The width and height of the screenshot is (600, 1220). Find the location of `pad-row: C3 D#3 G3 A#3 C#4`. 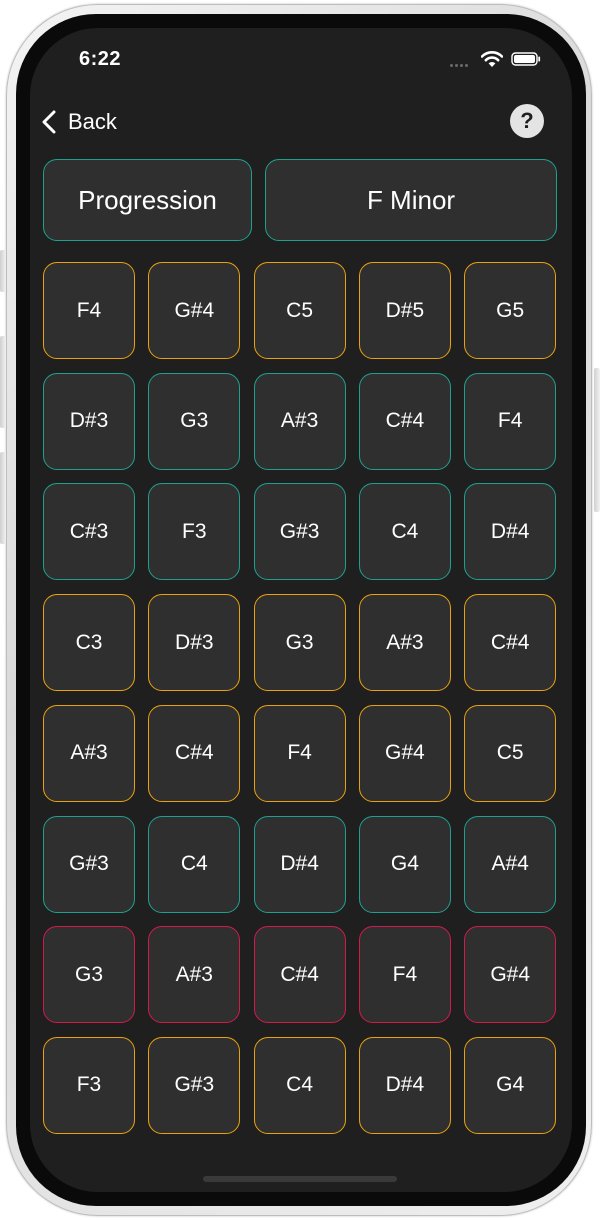

pad-row: C3 D#3 G3 A#3 C#4 is located at coordinates (300, 643).